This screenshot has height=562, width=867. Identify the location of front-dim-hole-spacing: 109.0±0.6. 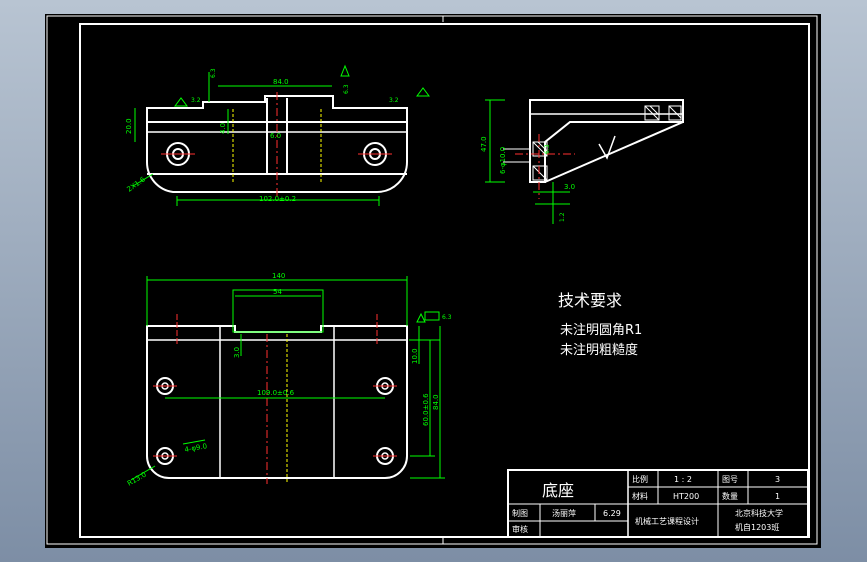
(276, 393).